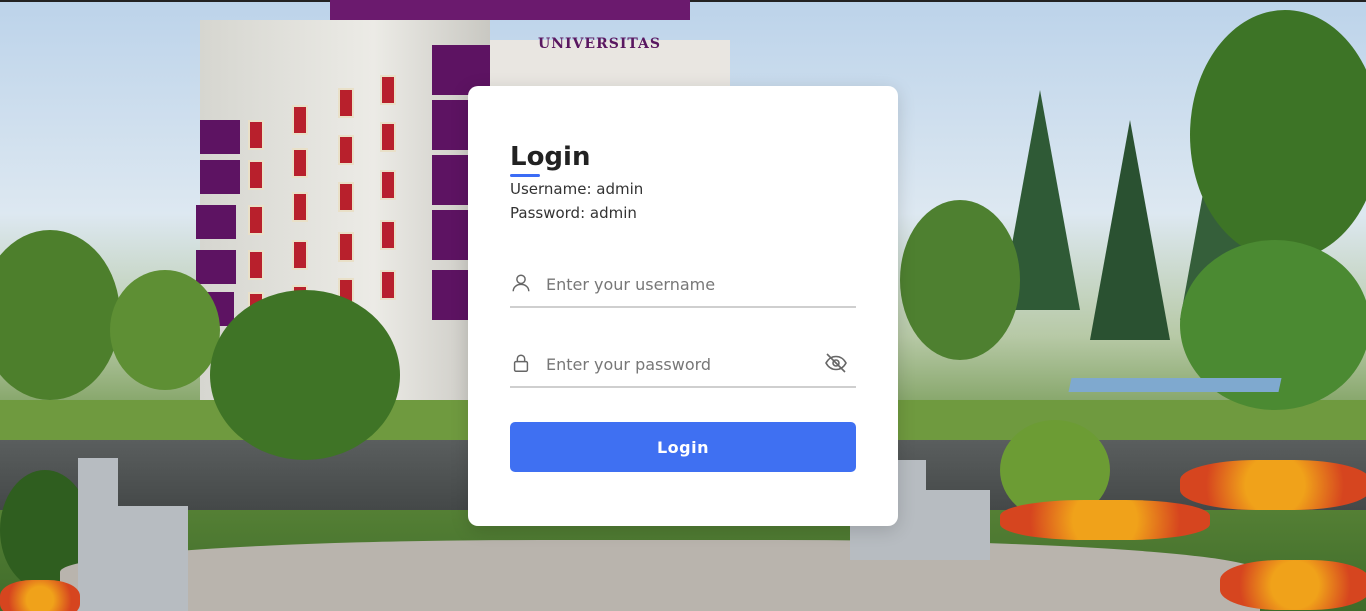  I want to click on university-sign: UNIVERSITAS, so click(600, 44).